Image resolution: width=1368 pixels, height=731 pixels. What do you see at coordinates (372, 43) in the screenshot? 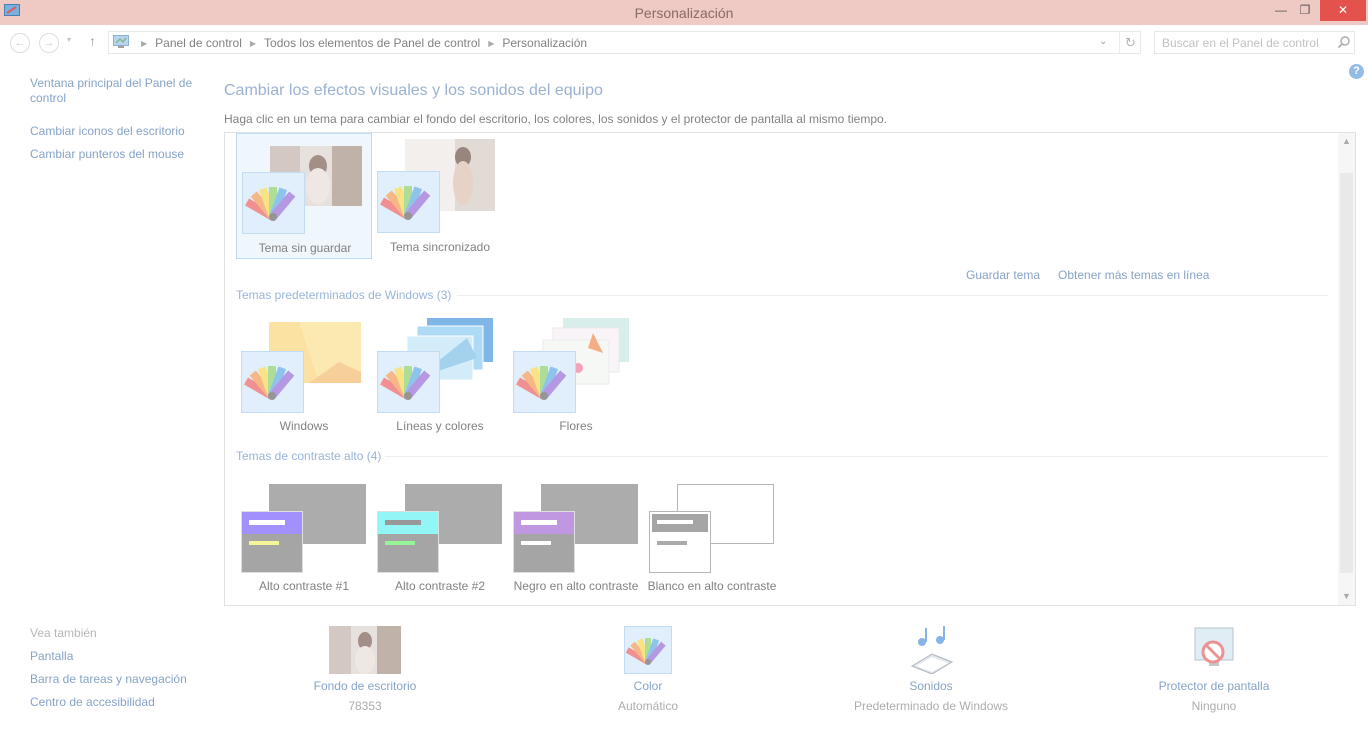
I see `breadcrumb-all-items: Todos los elementos de Panel de control` at bounding box center [372, 43].